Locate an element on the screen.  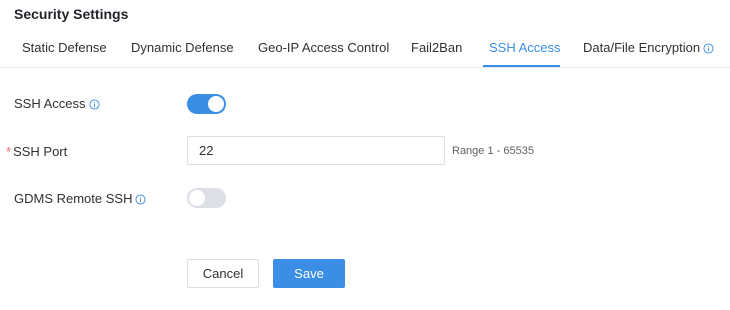
tab-label: SSH Access is located at coordinates (525, 47).